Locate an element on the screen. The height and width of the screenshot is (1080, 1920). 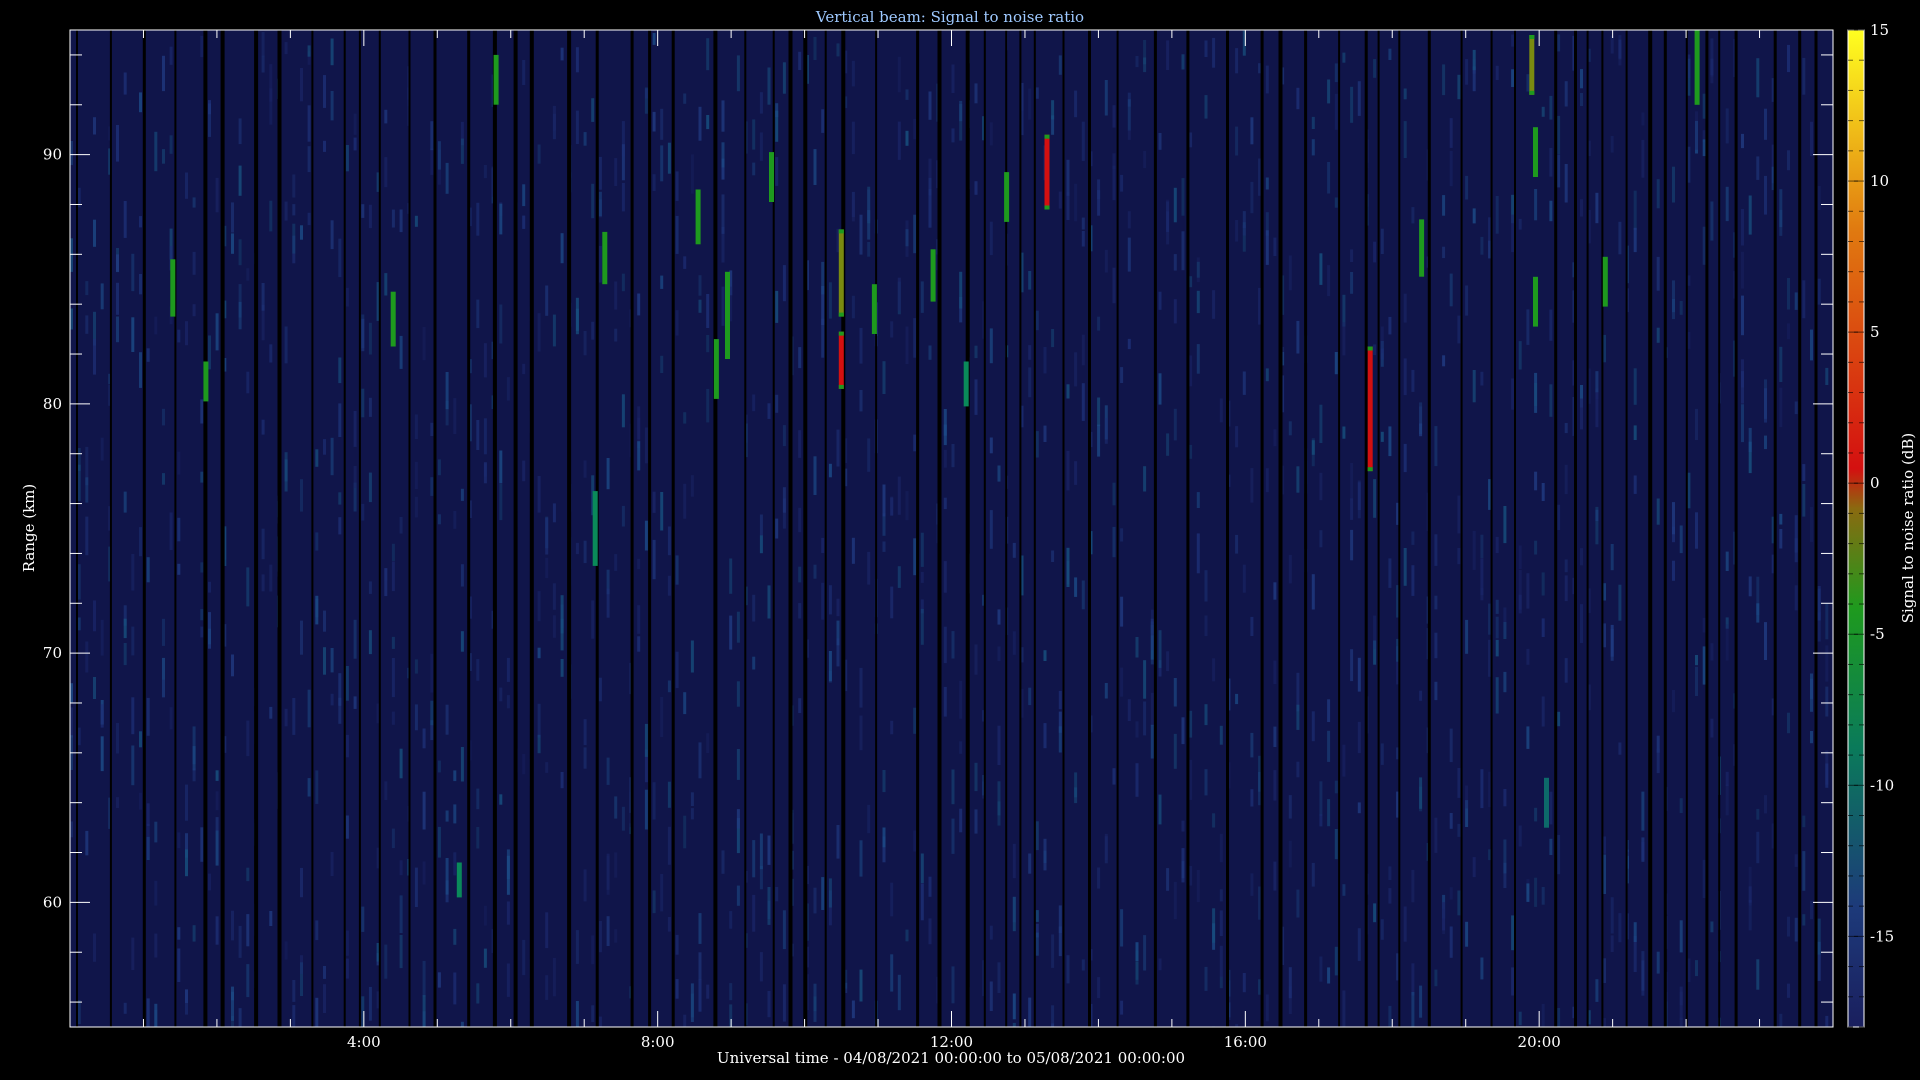
y-tick-label: 80 is located at coordinates (52, 404).